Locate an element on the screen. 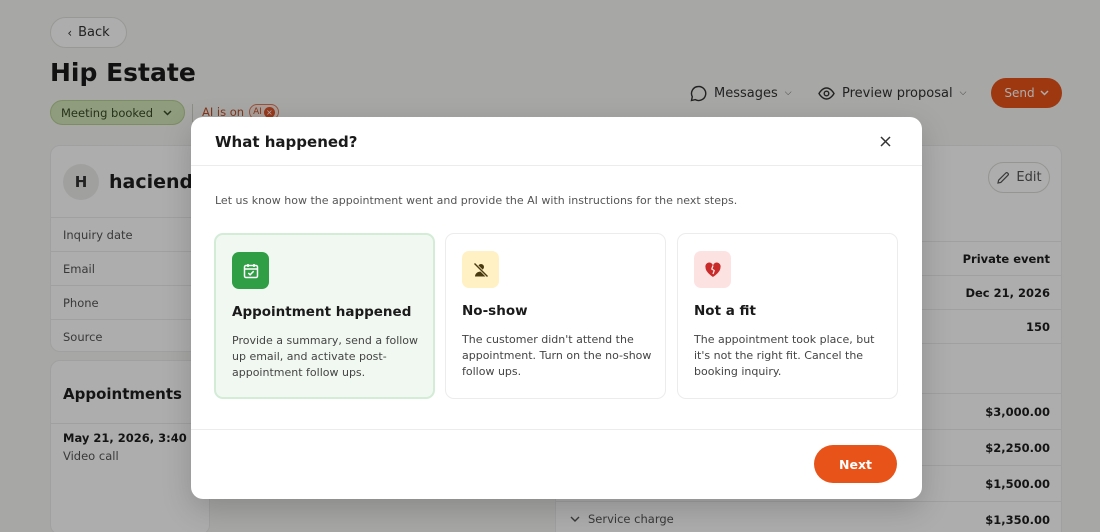 This screenshot has height=532, width=1100. dialog-title: What happened? is located at coordinates (286, 142).